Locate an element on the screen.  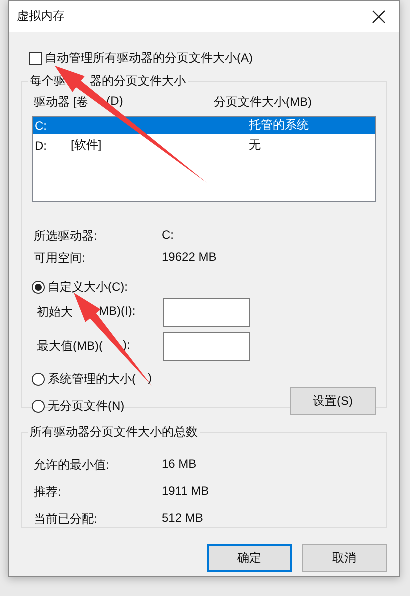
drive-row: C: 托管的系统 is located at coordinates (204, 125).